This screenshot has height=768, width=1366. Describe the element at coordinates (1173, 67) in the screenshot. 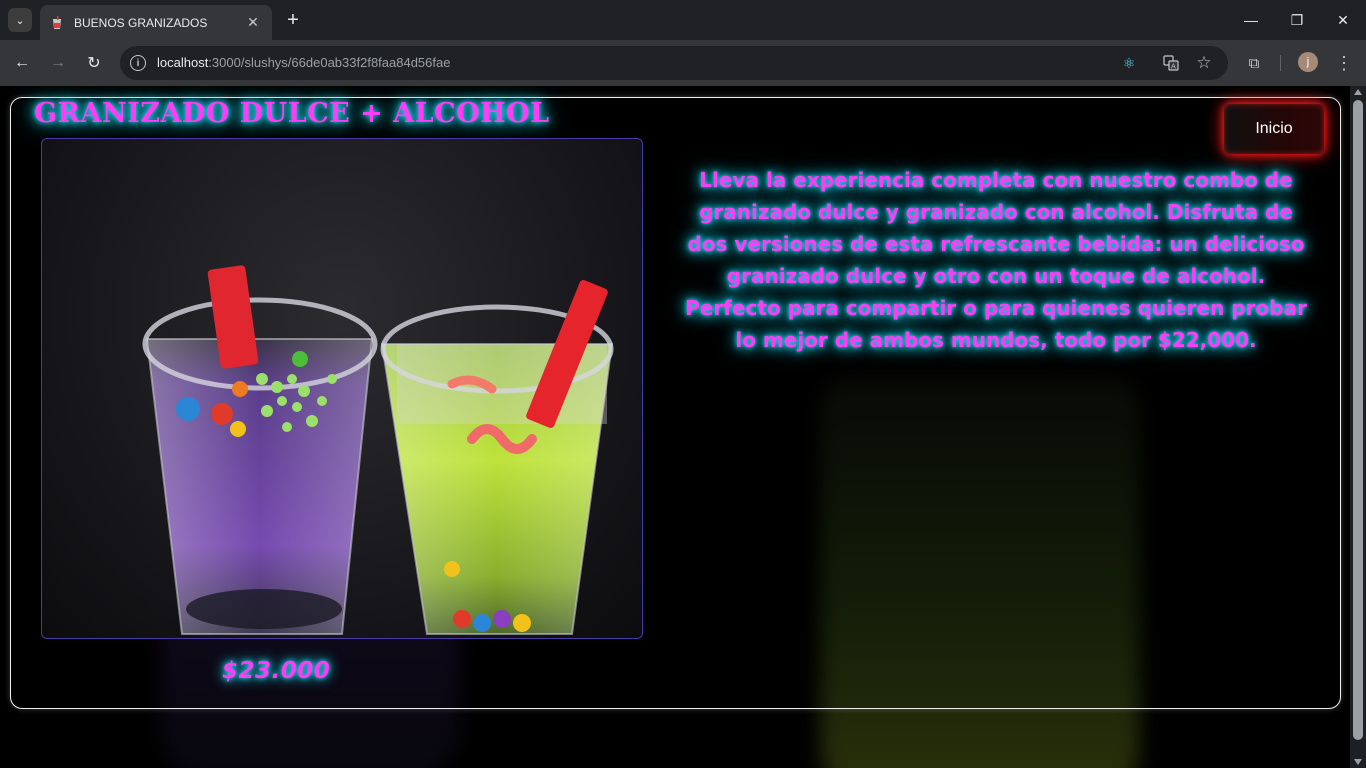

I see `svg-text: A` at that location.